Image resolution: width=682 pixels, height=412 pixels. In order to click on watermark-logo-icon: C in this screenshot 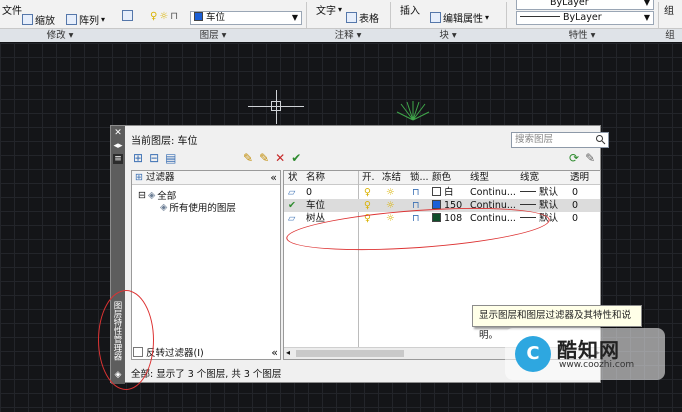, I will do `click(533, 354)`.